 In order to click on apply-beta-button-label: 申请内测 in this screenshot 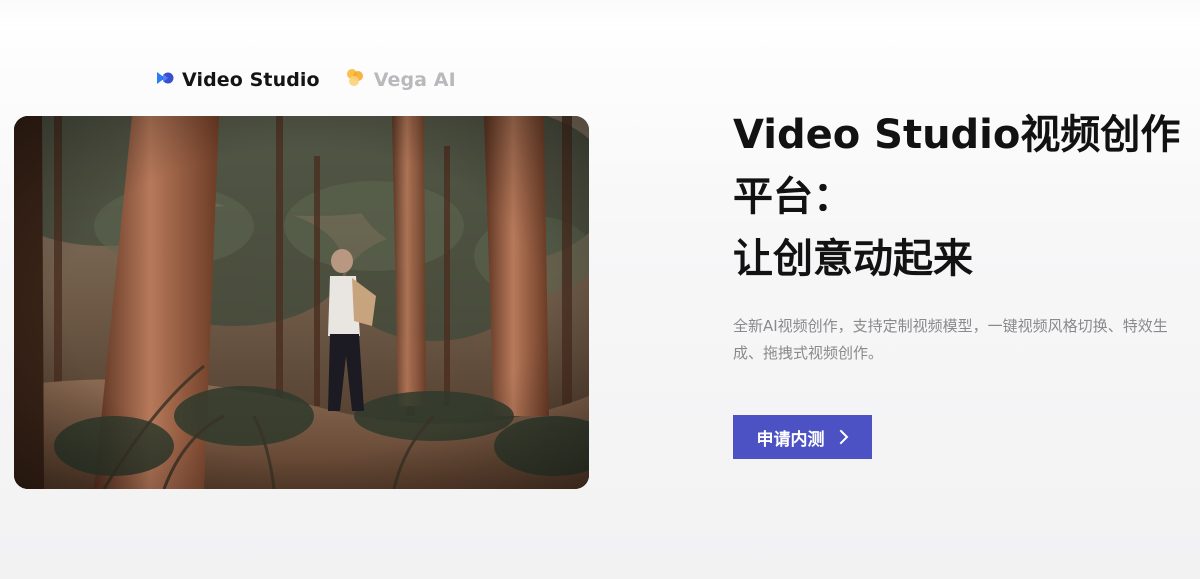, I will do `click(790, 439)`.